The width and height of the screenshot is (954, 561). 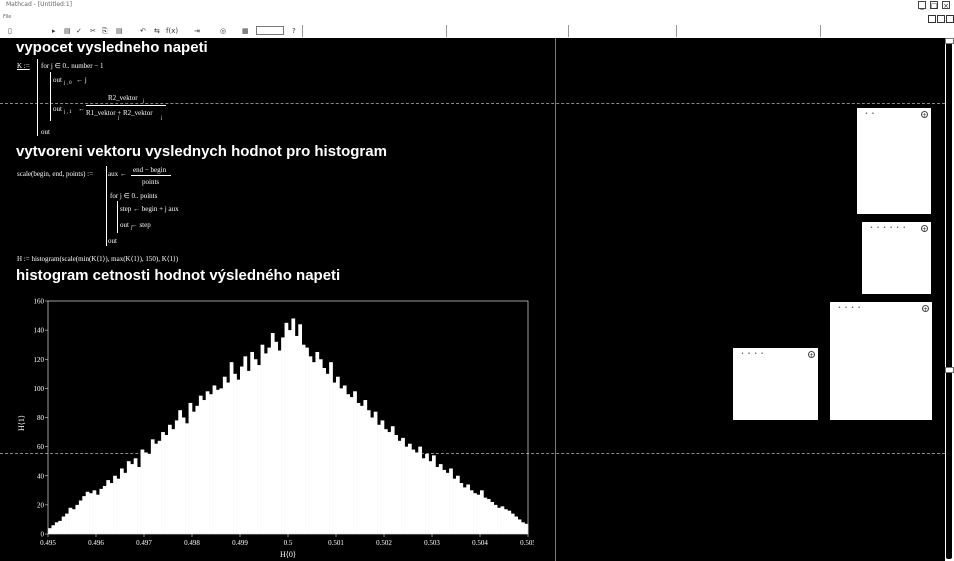 I want to click on y-tick-label: 160, so click(x=39, y=302).